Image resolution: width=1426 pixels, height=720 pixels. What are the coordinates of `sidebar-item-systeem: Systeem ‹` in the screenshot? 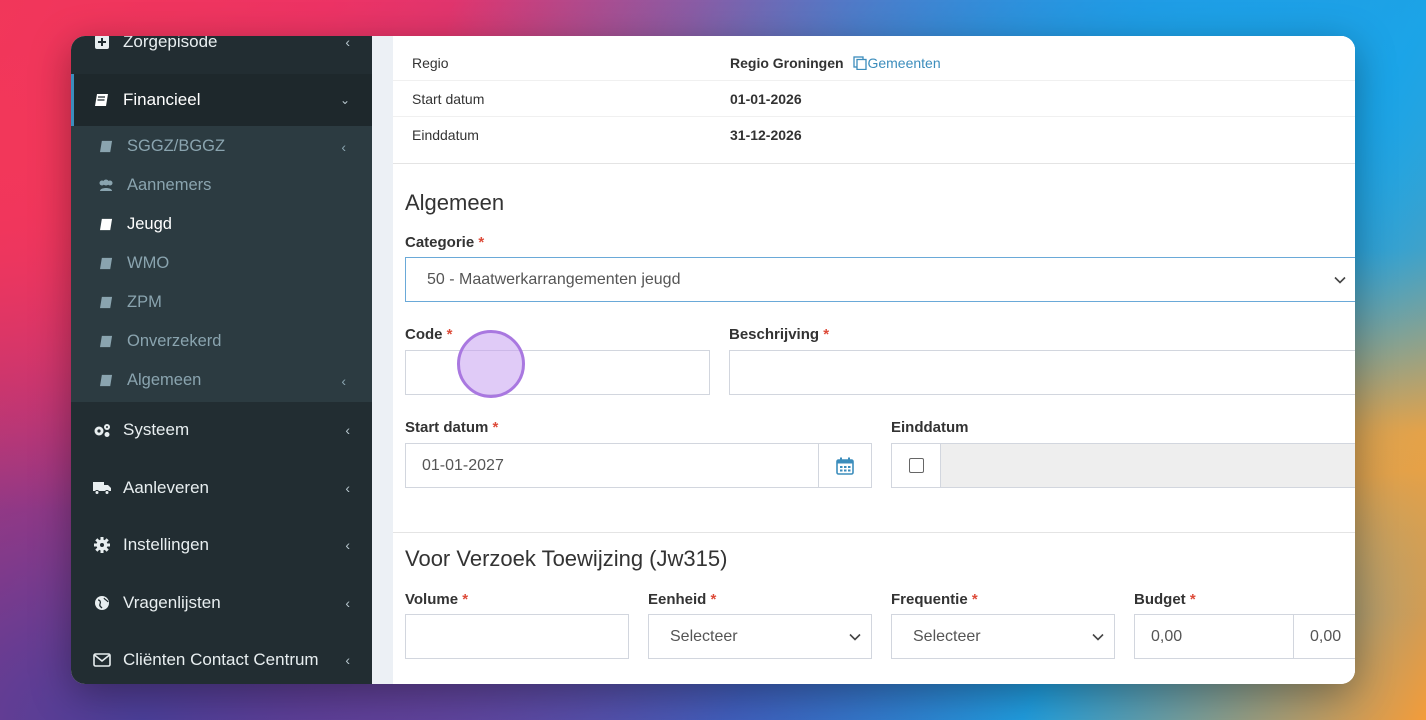 It's located at (221, 430).